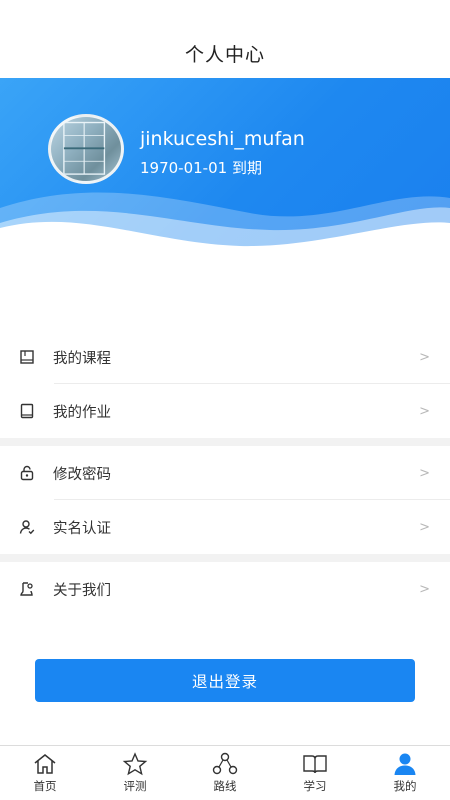 The height and width of the screenshot is (800, 450). Describe the element at coordinates (225, 411) in the screenshot. I see `menu-item-my-homework: 我的作业 >` at that location.